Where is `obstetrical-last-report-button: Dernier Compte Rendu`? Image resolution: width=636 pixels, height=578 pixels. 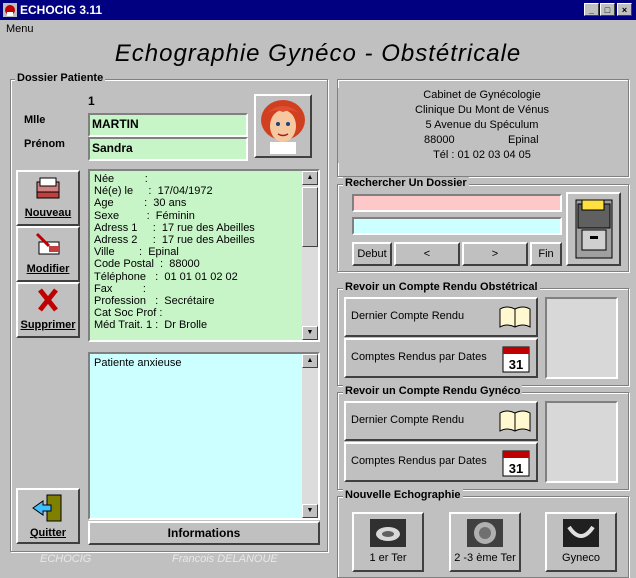
obstetrical-last-report-button: Dernier Compte Rendu is located at coordinates (441, 317).